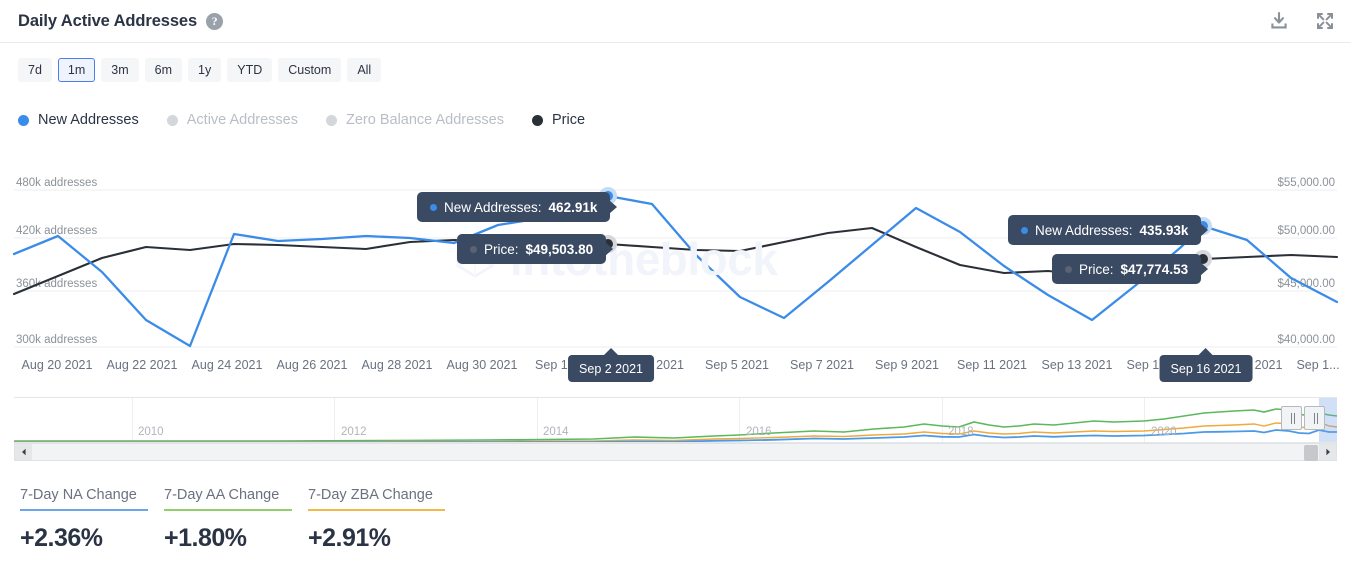 This screenshot has height=562, width=1351. I want to click on fullscreen-icon, so click(1325, 21).